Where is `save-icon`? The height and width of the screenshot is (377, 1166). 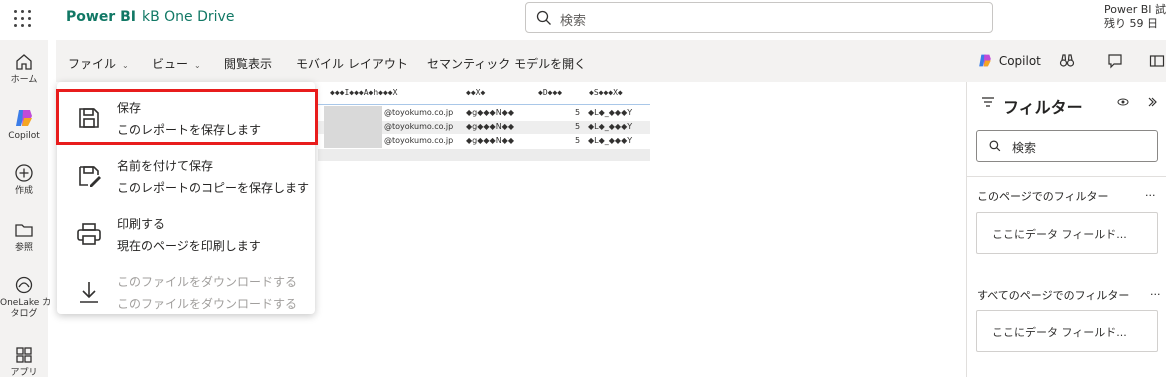
save-icon is located at coordinates (89, 118).